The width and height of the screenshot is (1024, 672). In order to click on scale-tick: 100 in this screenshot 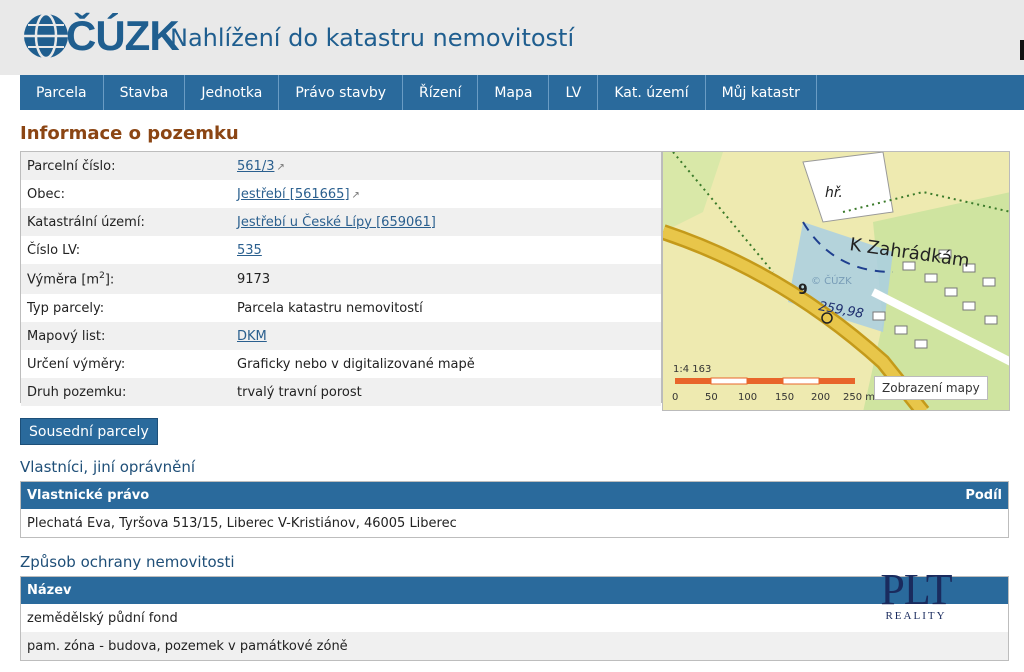, I will do `click(747, 397)`.